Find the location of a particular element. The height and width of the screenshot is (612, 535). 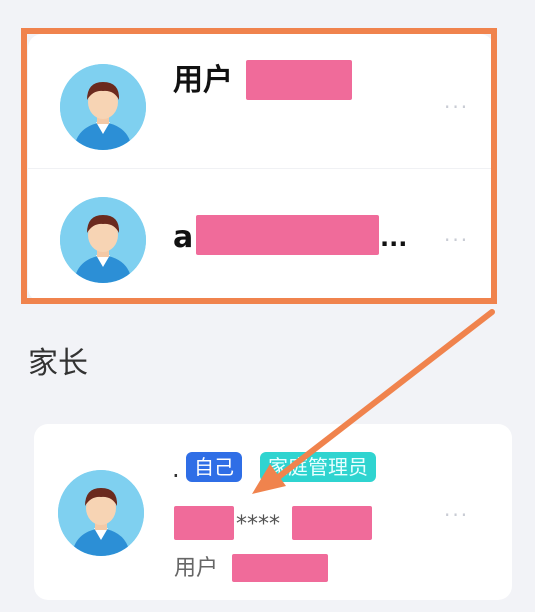

account-name-label: a is located at coordinates (183, 237).